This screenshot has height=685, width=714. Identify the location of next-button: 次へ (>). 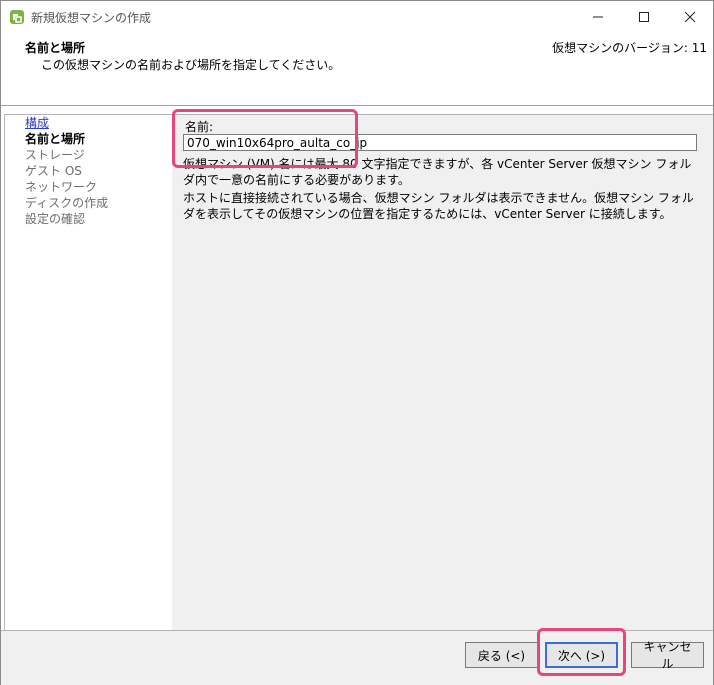
(581, 655).